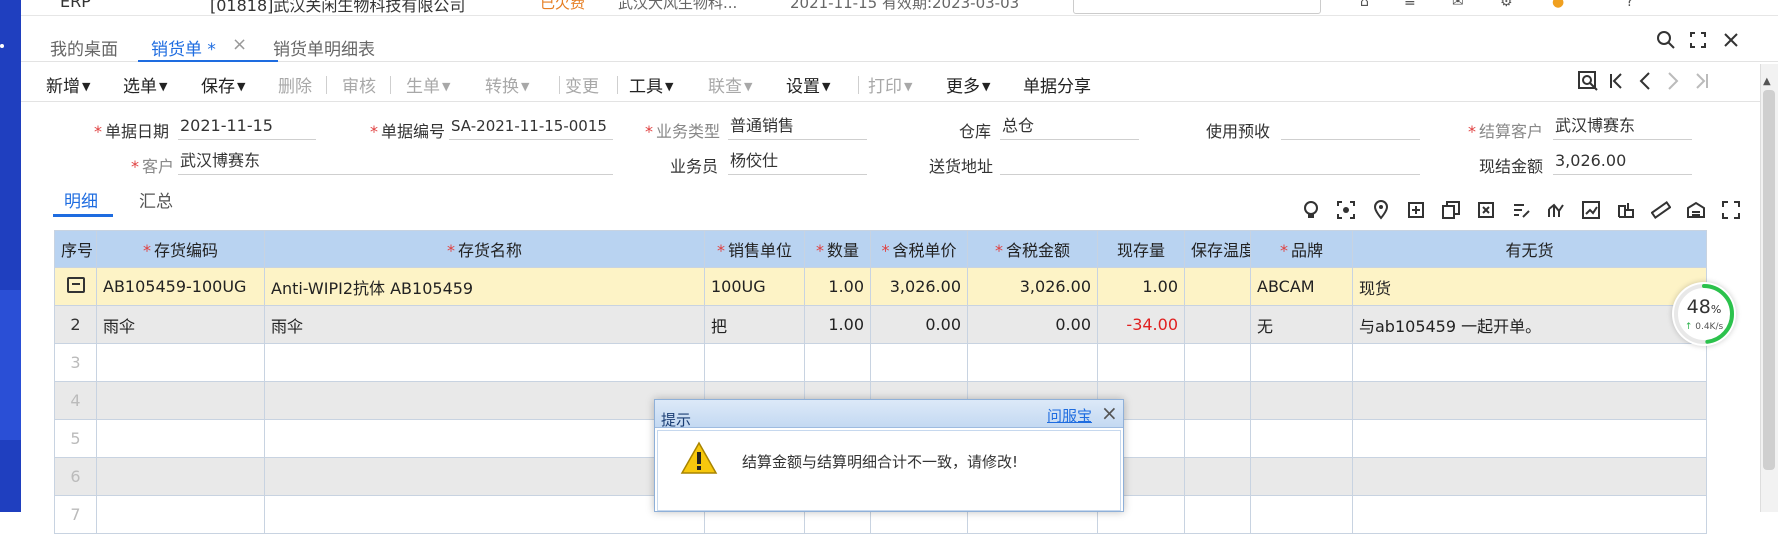 The height and width of the screenshot is (534, 1778). What do you see at coordinates (919, 286) in the screenshot?
I see `cell-price: 3,026.00` at bounding box center [919, 286].